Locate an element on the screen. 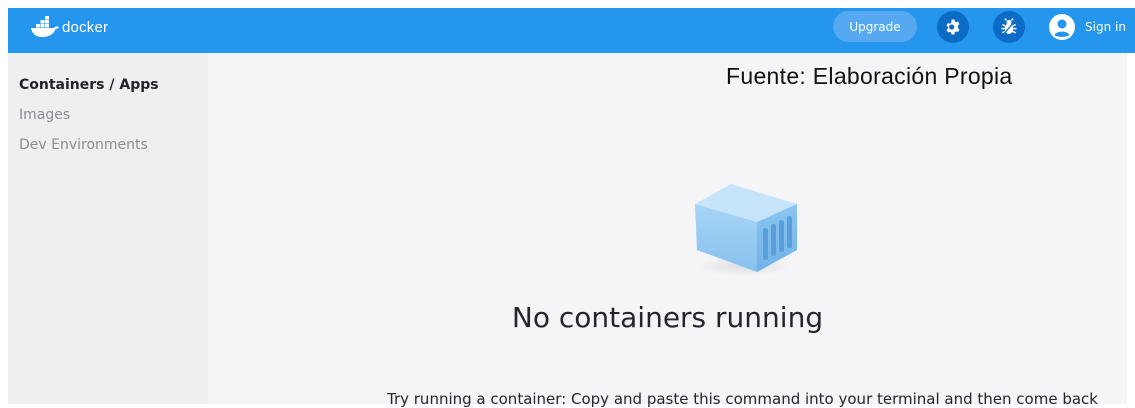 The image size is (1135, 408). sidebar-item-images: Images is located at coordinates (44, 115).